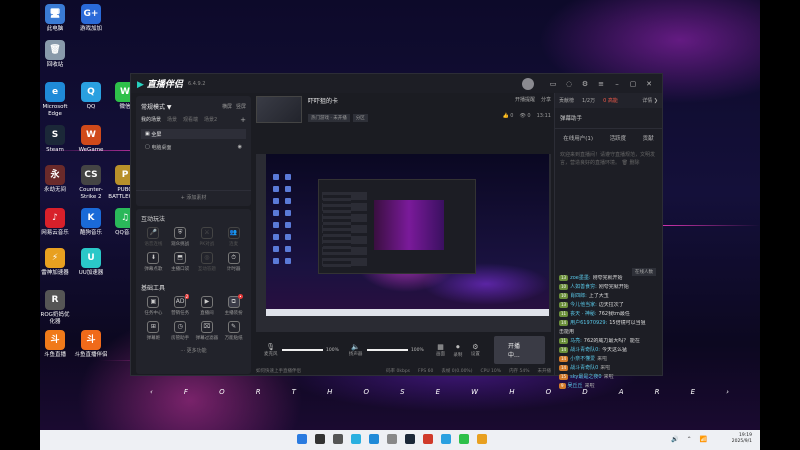 Image resolution: width=800 pixels, height=450 pixels. I want to click on help-link: 如何快速上手直播伴侣, so click(278, 371).